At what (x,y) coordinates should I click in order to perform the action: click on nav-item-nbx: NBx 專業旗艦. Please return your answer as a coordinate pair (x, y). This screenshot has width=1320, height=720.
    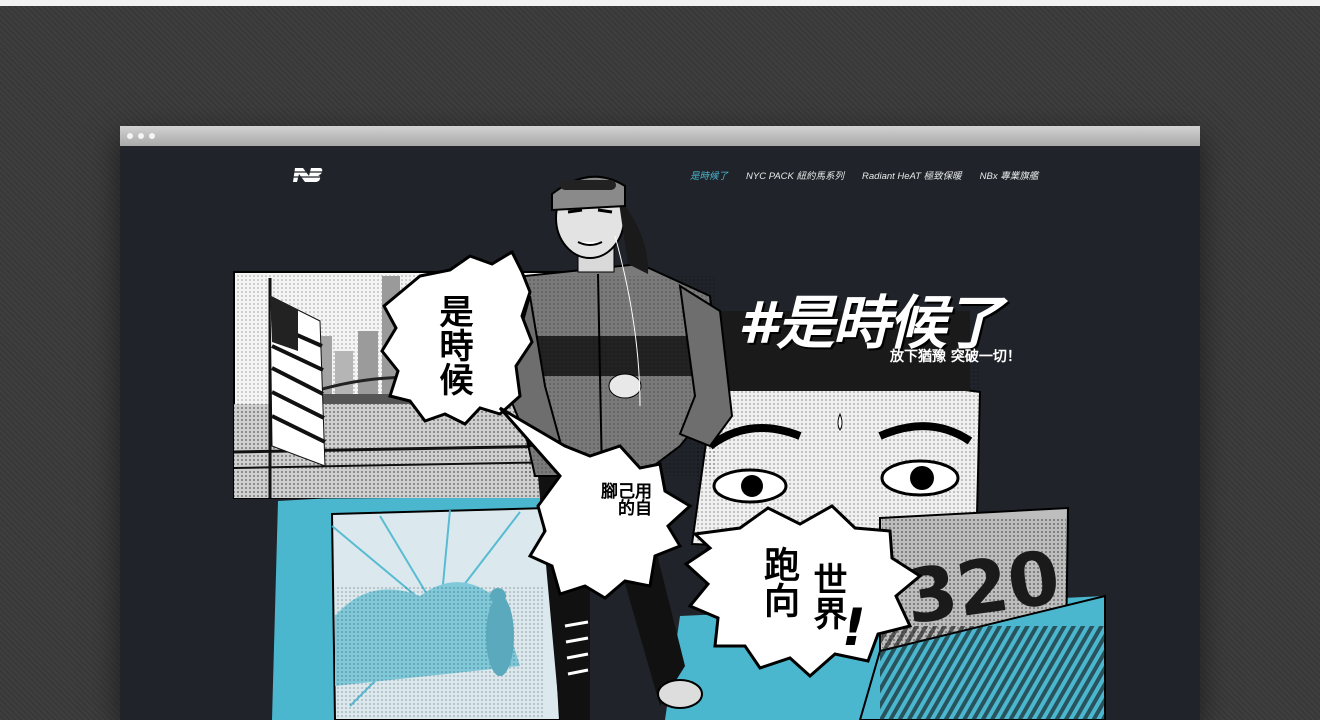
    Looking at the image, I should click on (1009, 175).